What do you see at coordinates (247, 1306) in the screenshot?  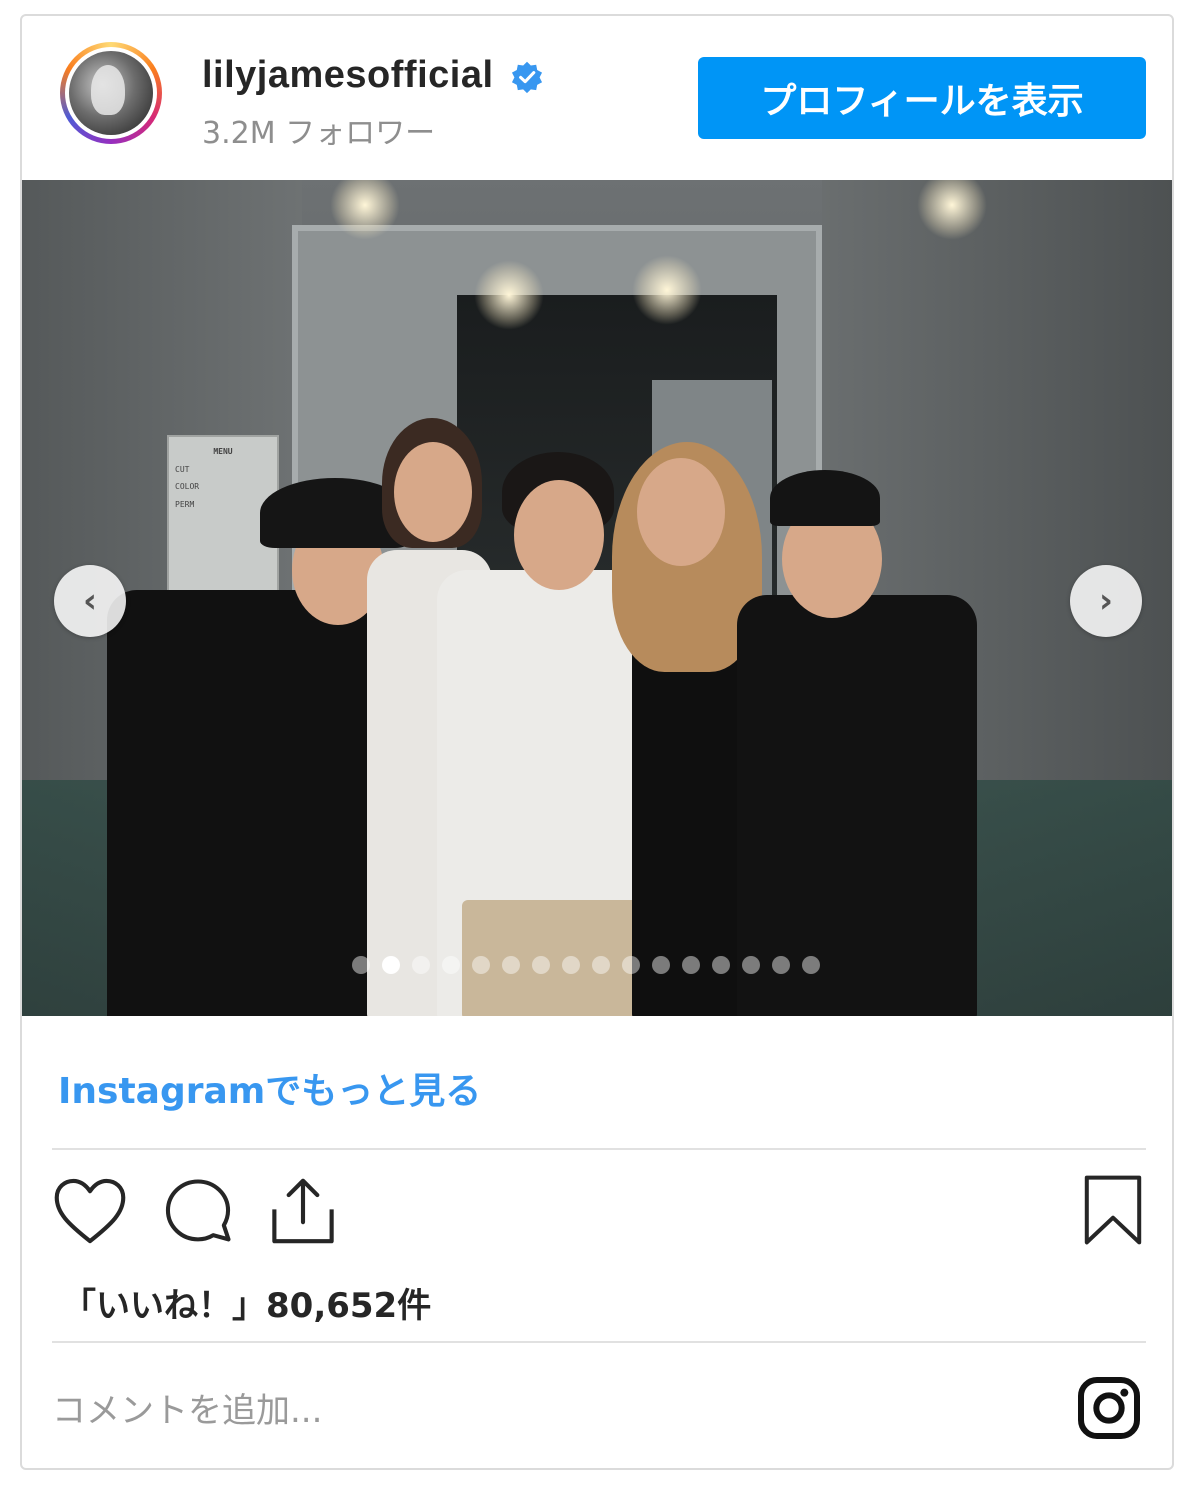 I see `like-count: 「いいね！」80,652件` at bounding box center [247, 1306].